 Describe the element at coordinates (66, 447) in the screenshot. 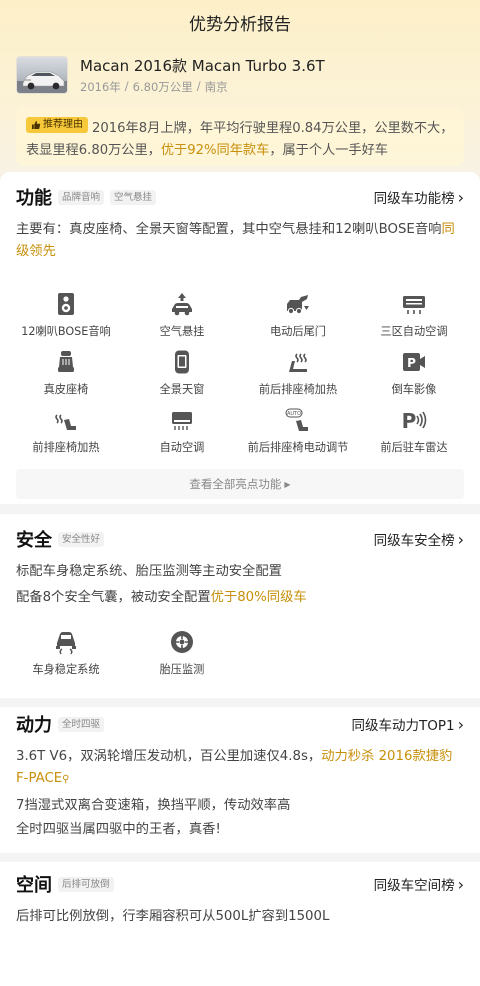

I see `feature-label: 前排座椅加热` at that location.